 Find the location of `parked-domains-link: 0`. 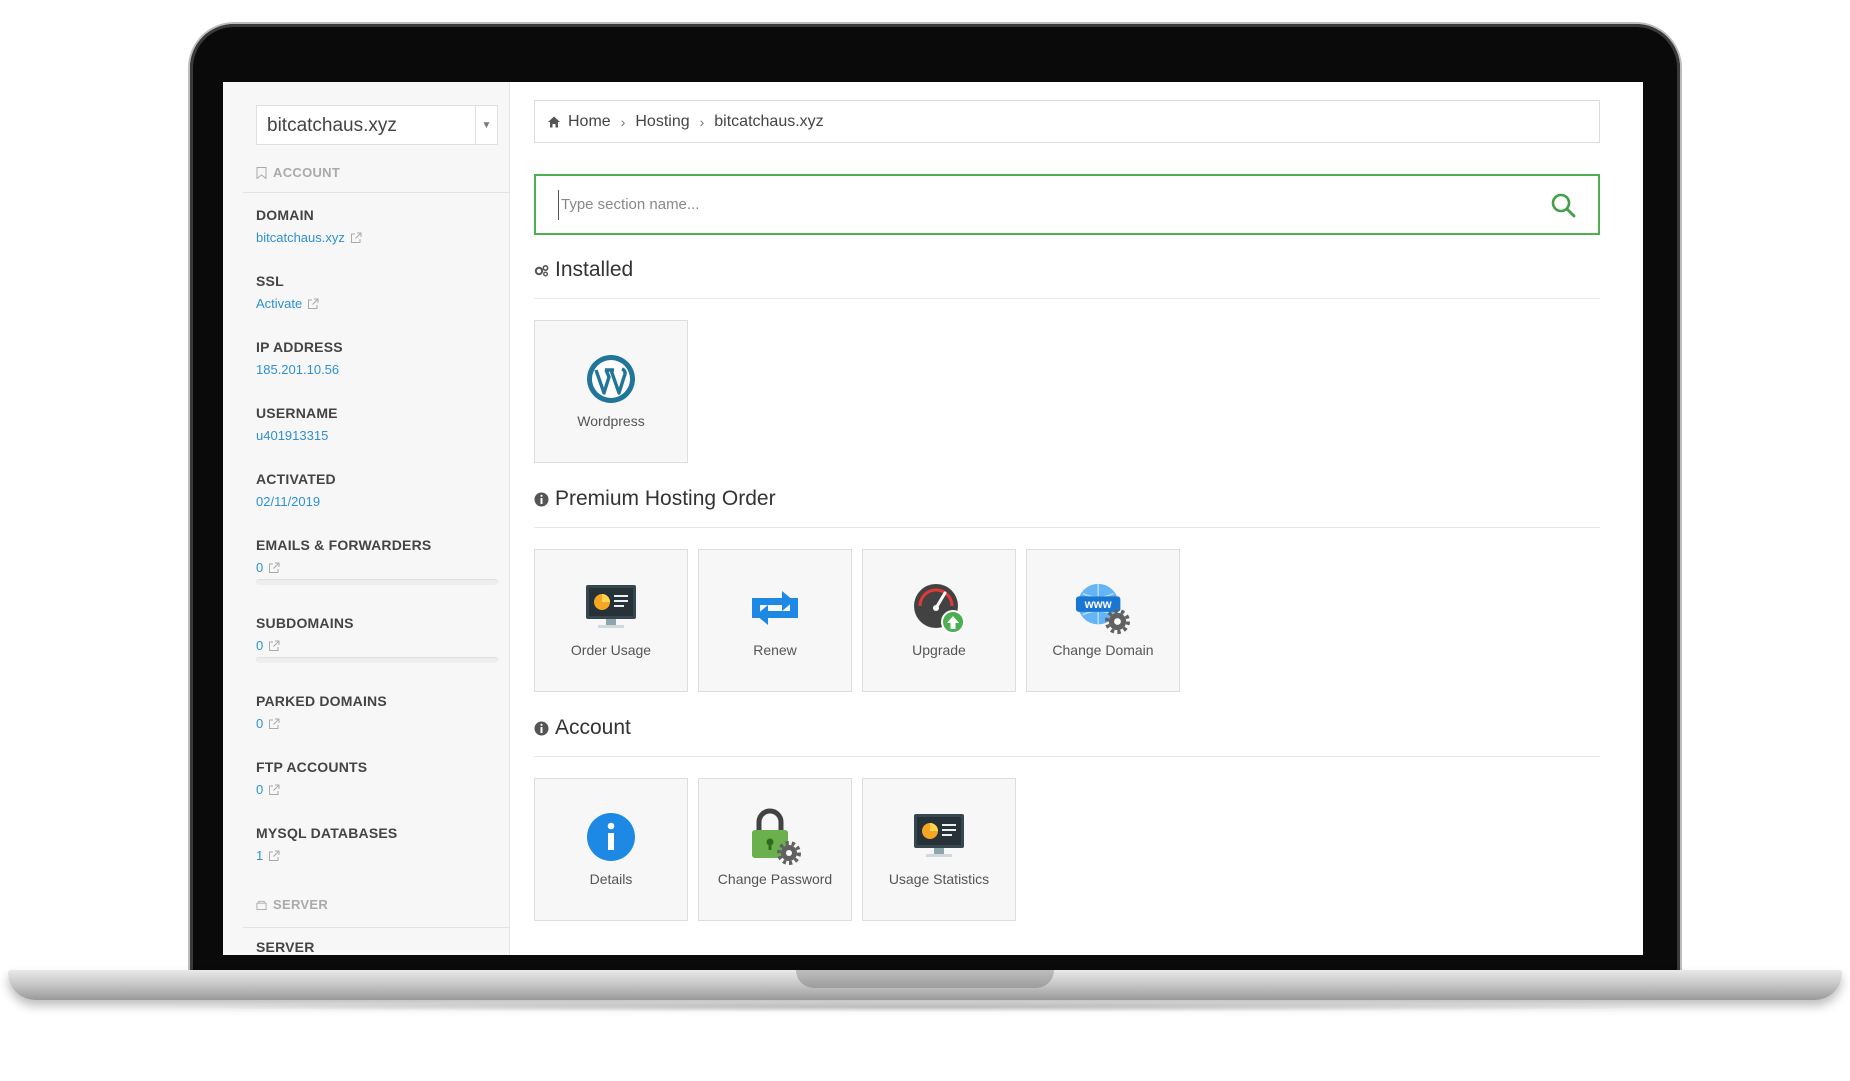

parked-domains-link: 0 is located at coordinates (321, 723).